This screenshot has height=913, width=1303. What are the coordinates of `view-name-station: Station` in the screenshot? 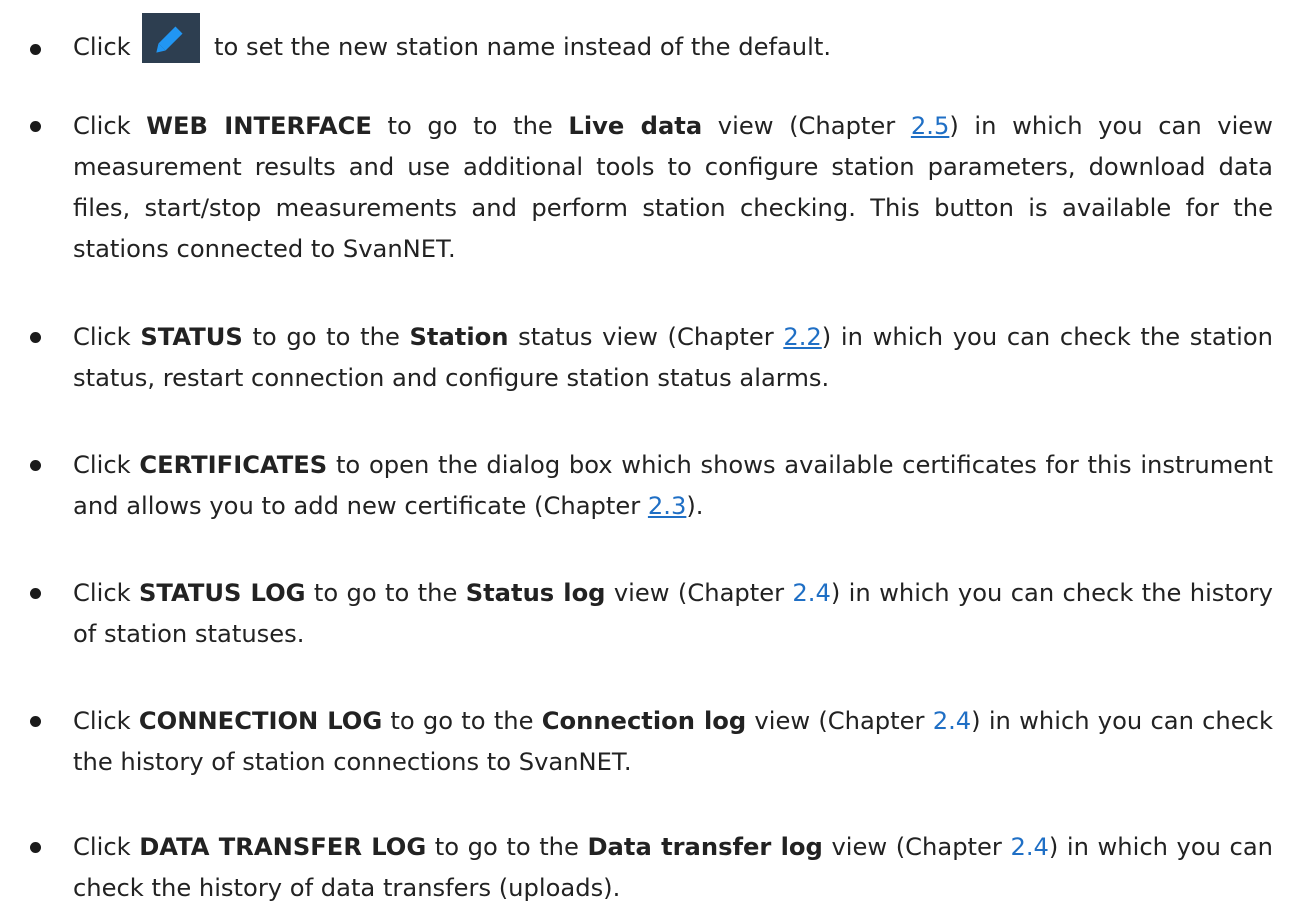 It's located at (459, 337).